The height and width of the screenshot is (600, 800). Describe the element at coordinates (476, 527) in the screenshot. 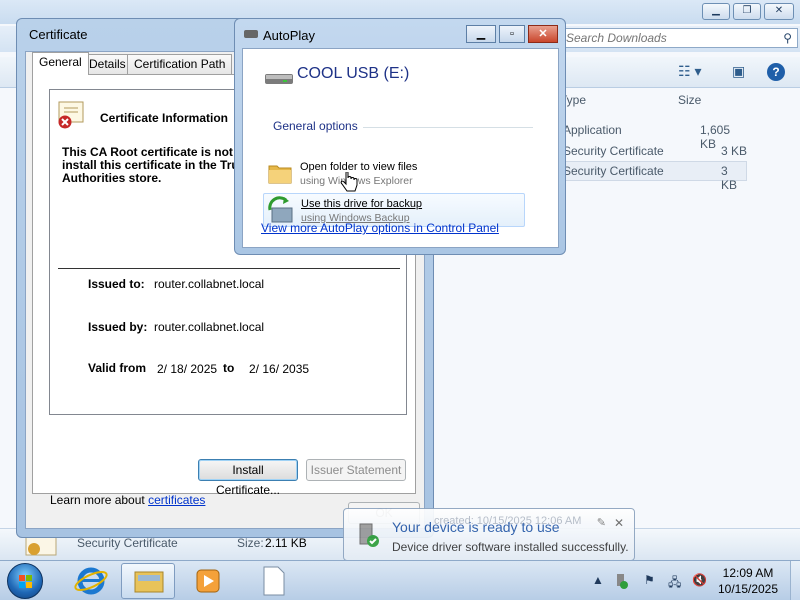

I see `balloon-title: Your device is ready to use` at that location.